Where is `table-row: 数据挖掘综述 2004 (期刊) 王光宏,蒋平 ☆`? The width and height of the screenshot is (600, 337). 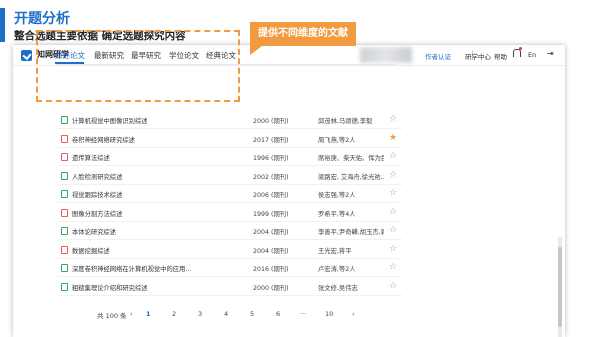
table-row: 数据挖掘综述 2004 (期刊) 王光宏,蒋平 ☆ is located at coordinates (230, 250).